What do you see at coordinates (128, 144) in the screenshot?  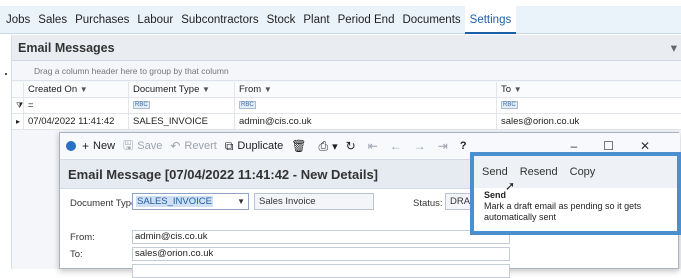 I see `save-icon: 🖫` at bounding box center [128, 144].